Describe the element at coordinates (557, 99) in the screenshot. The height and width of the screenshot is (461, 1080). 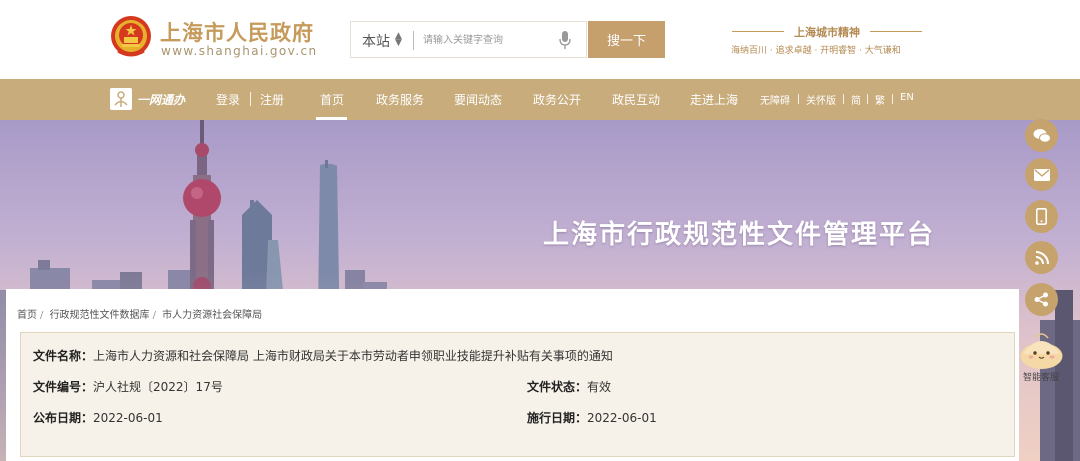
I see `nav-item-public-affairs: 政务公开` at that location.